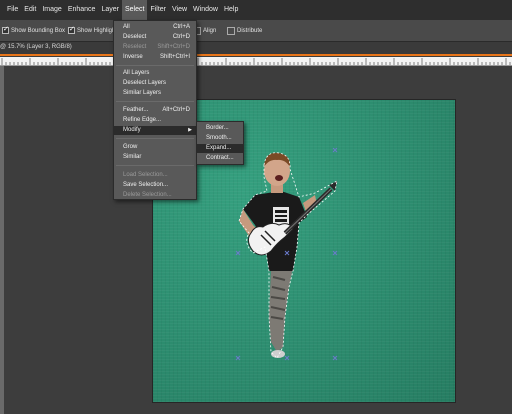  What do you see at coordinates (286, 254) in the screenshot?
I see `bounding-box-handles` at bounding box center [286, 254].